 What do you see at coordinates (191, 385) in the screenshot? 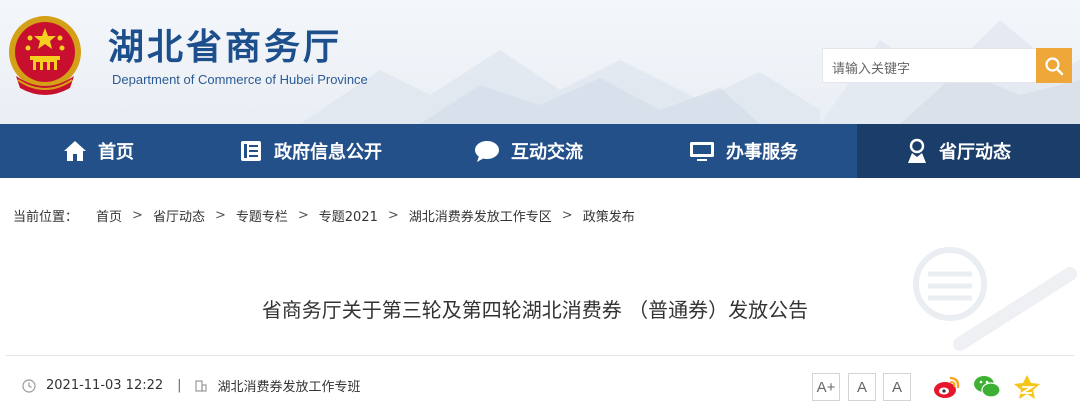
I see `article-meta: 2021-11-03 12:22 | 湖北消费券发放工作专班` at bounding box center [191, 385].